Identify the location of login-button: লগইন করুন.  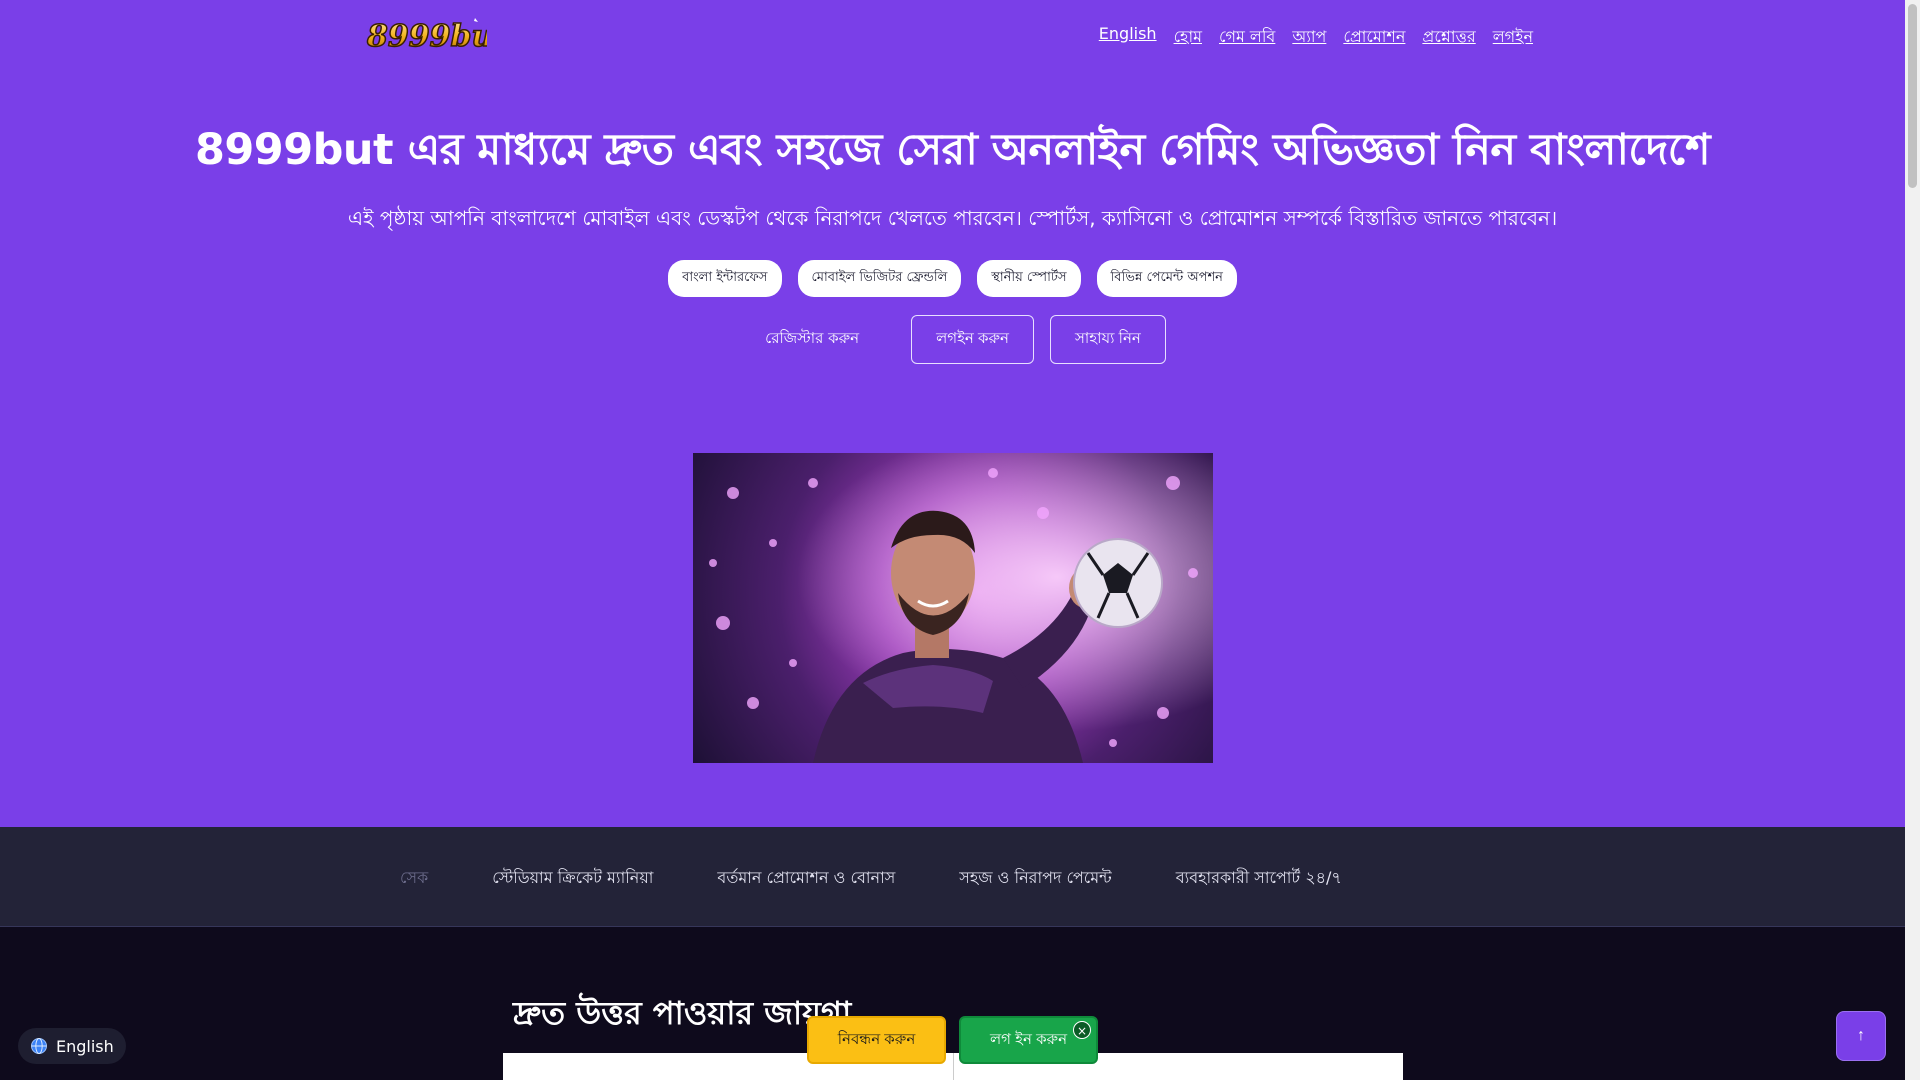
(973, 339).